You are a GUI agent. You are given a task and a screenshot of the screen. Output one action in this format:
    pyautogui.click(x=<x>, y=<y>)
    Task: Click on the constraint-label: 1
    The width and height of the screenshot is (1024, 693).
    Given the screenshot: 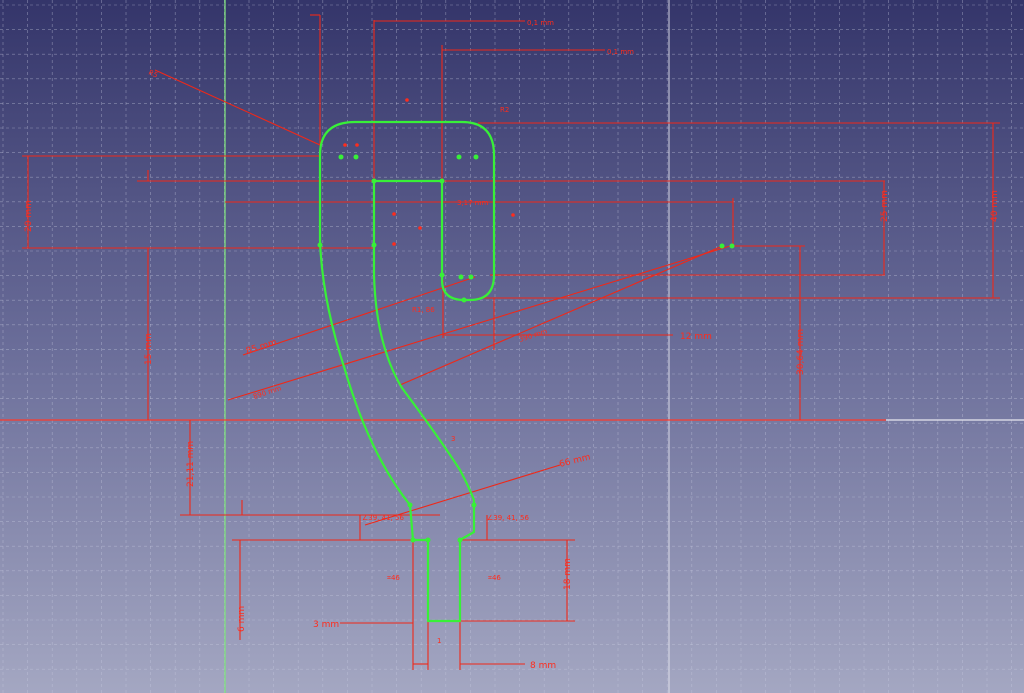 What is the action you would take?
    pyautogui.click(x=439, y=641)
    